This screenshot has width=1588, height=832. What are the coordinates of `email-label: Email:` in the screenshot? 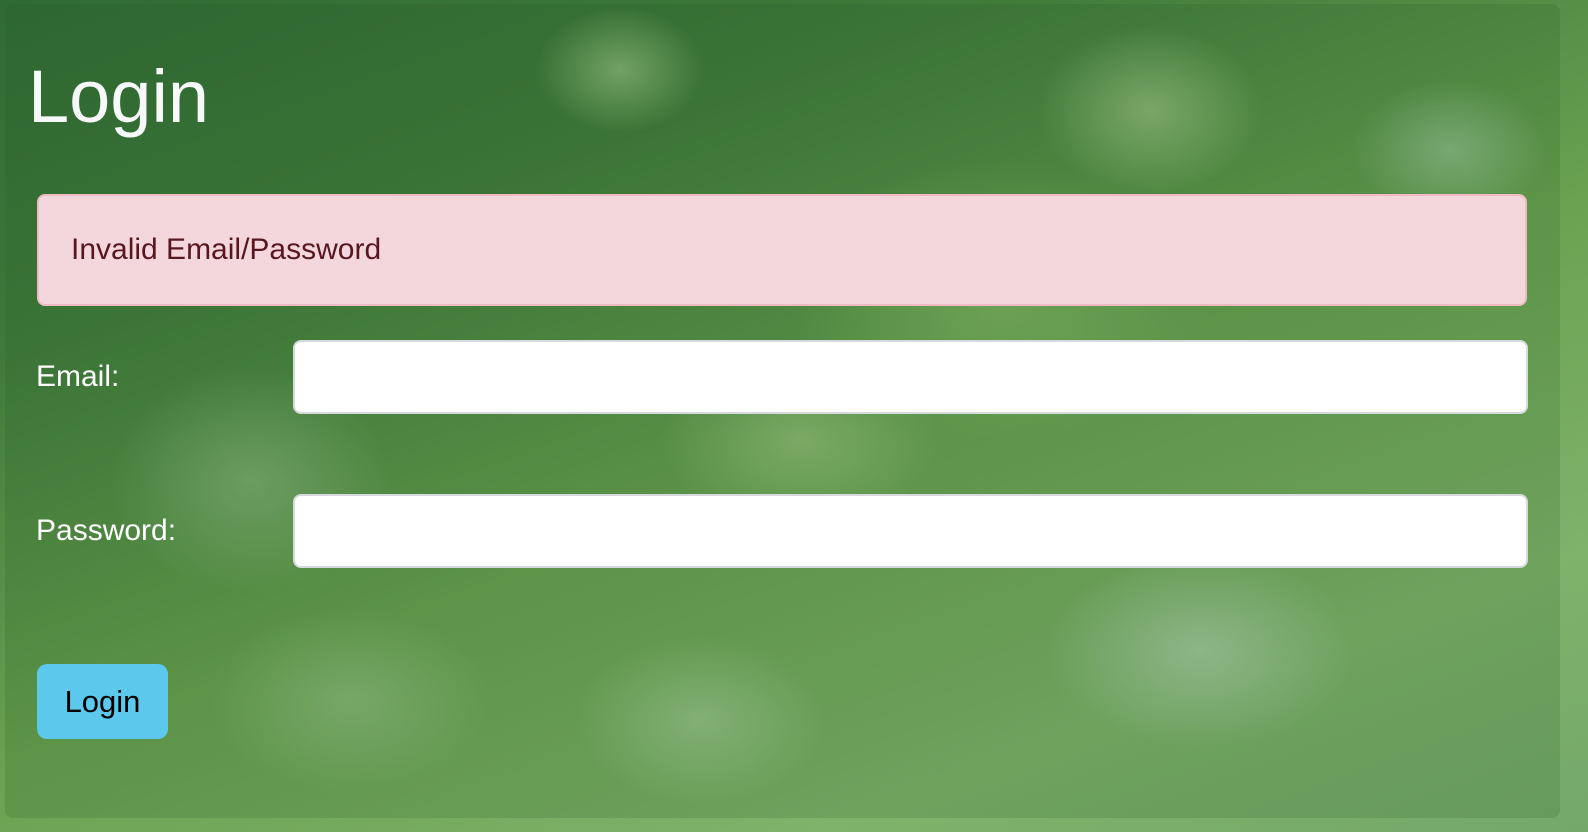 It's located at (78, 376).